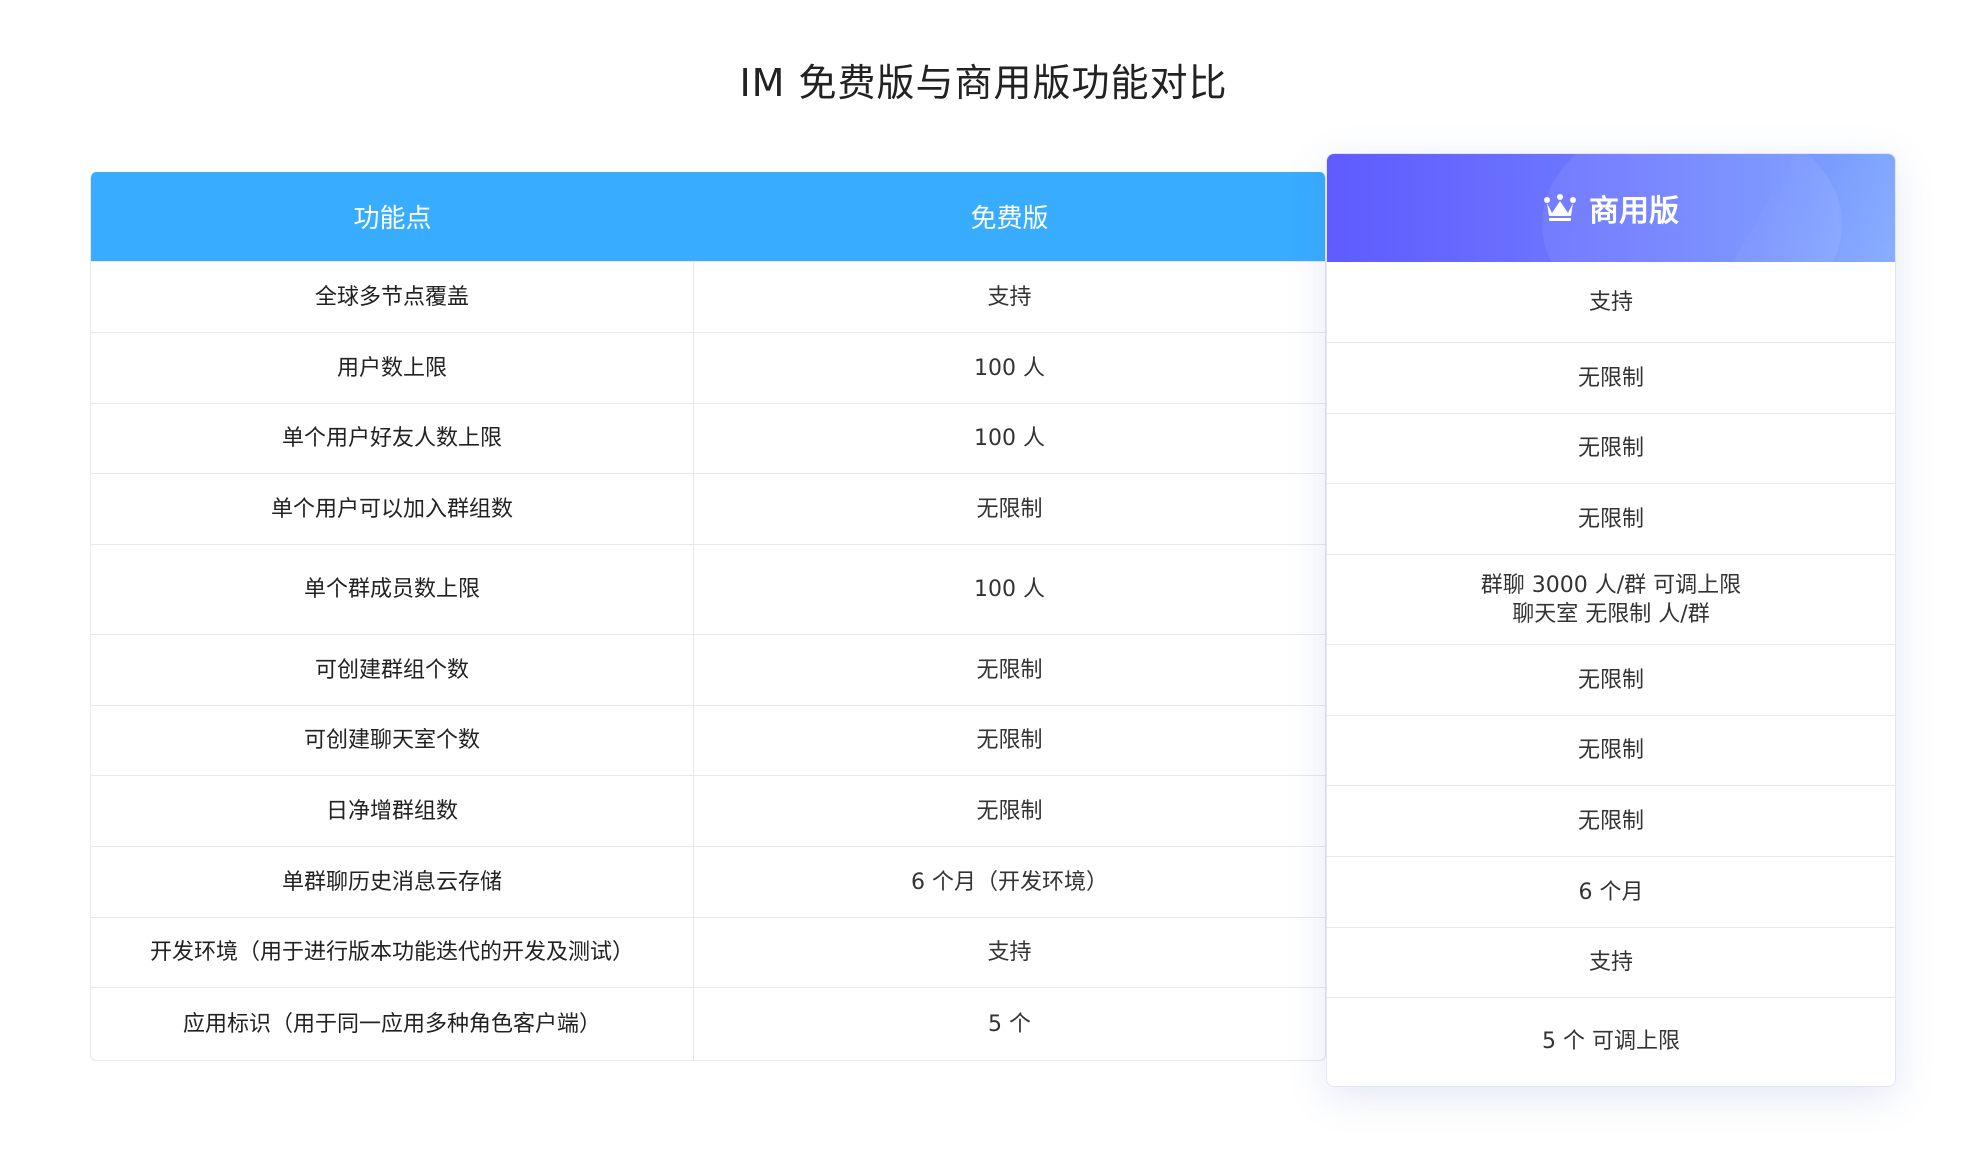 The width and height of the screenshot is (1967, 1157). I want to click on header-feature: 功能点, so click(392, 219).